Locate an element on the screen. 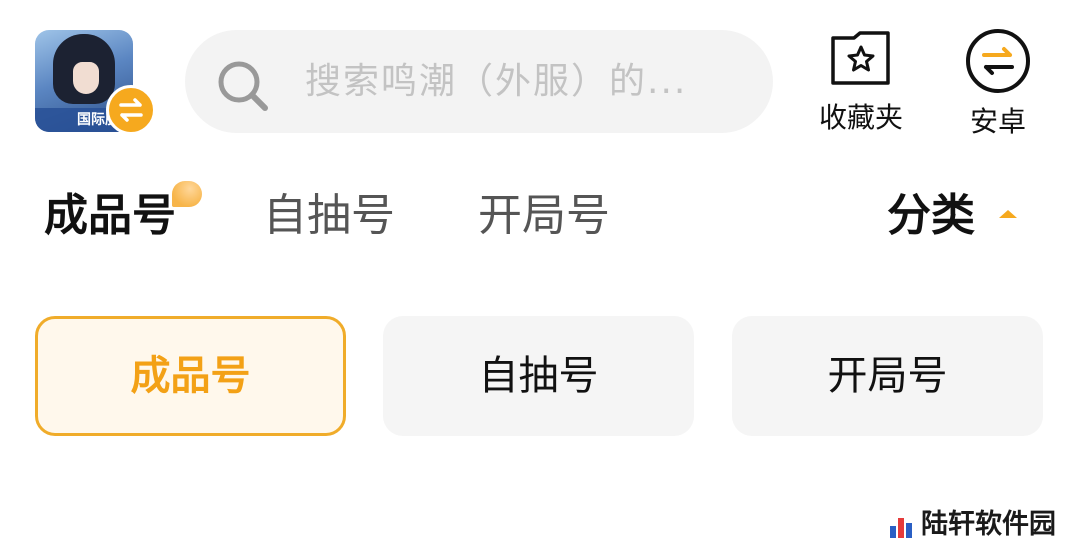  tab-finished-account: 成品号 is located at coordinates (110, 216).